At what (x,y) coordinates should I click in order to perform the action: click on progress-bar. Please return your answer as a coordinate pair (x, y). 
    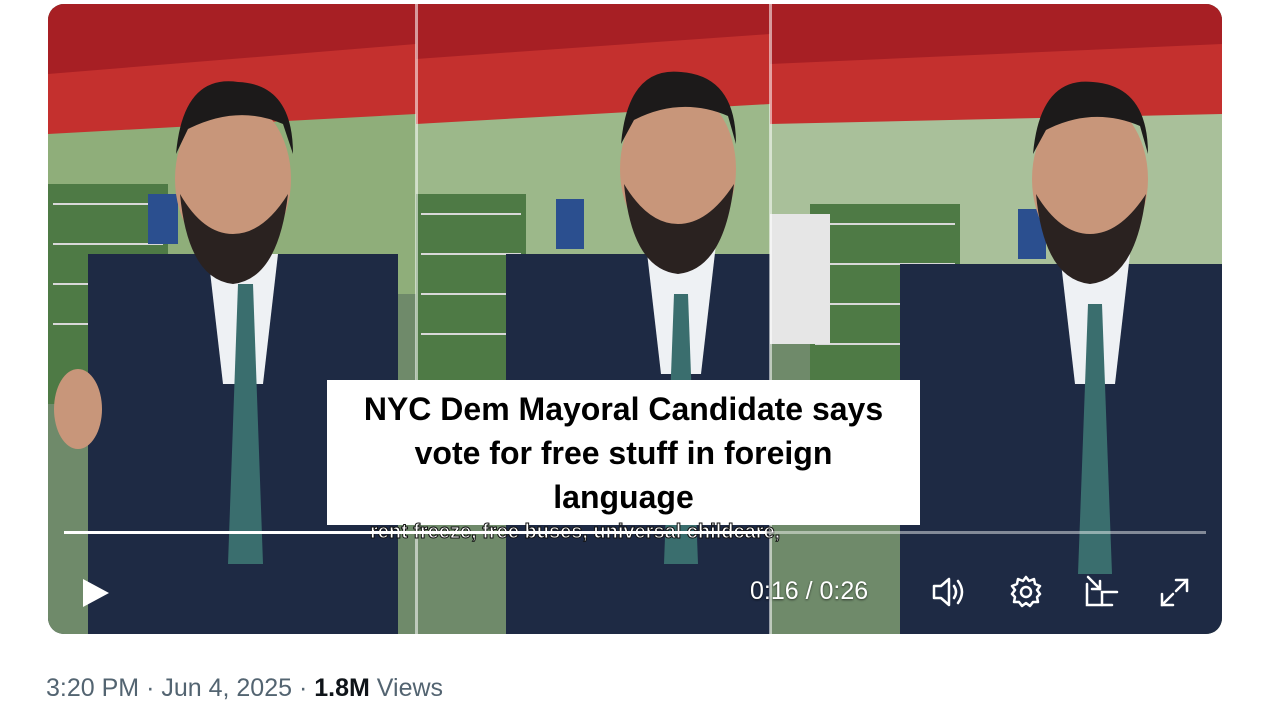
    Looking at the image, I should click on (635, 532).